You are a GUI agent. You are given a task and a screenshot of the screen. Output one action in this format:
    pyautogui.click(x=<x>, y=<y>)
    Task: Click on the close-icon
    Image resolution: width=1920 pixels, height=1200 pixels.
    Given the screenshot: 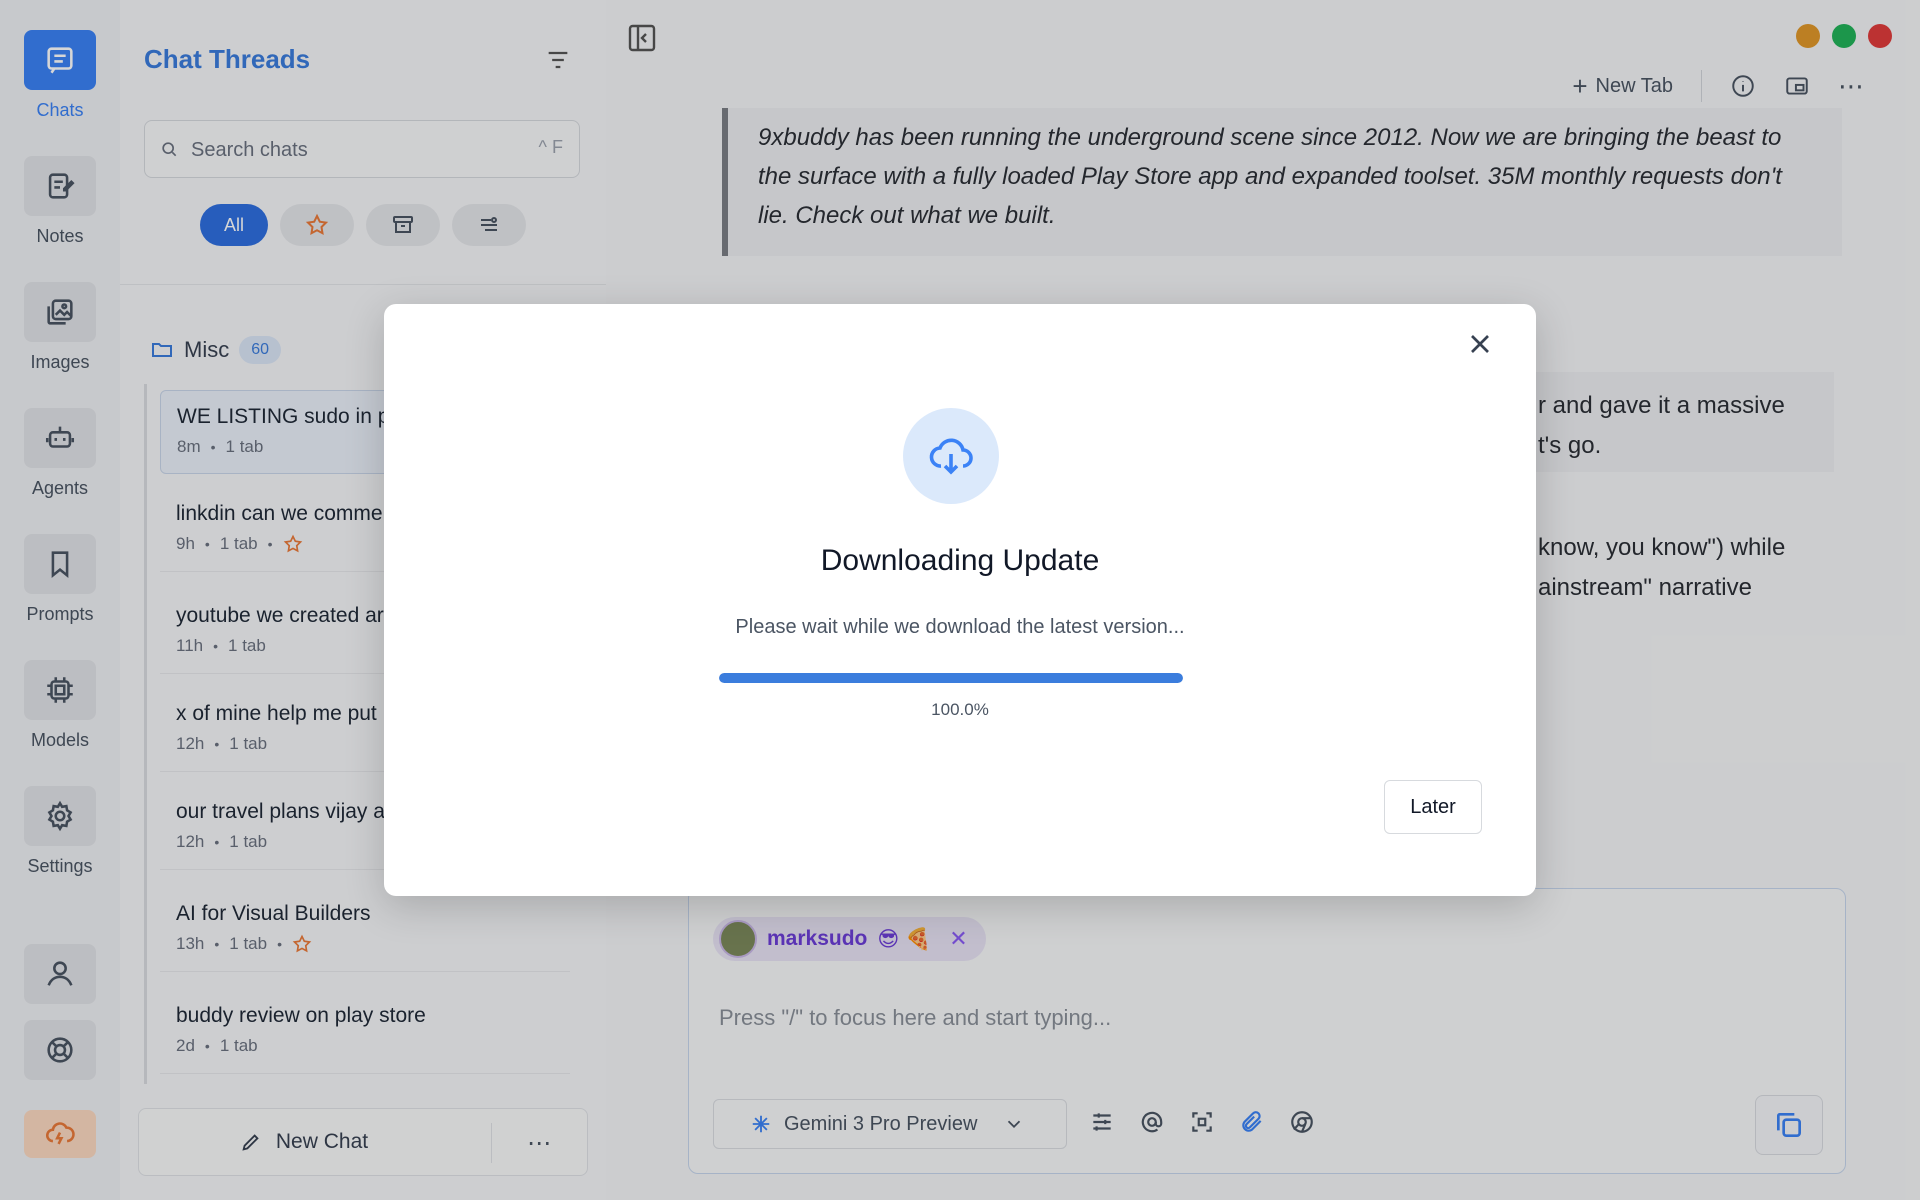 What is the action you would take?
    pyautogui.click(x=1480, y=344)
    